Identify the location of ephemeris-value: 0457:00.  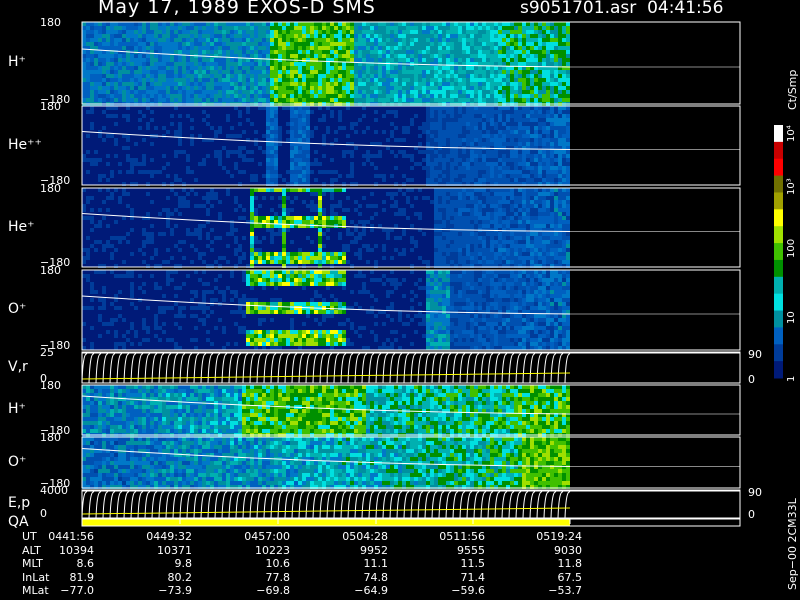
(267, 536).